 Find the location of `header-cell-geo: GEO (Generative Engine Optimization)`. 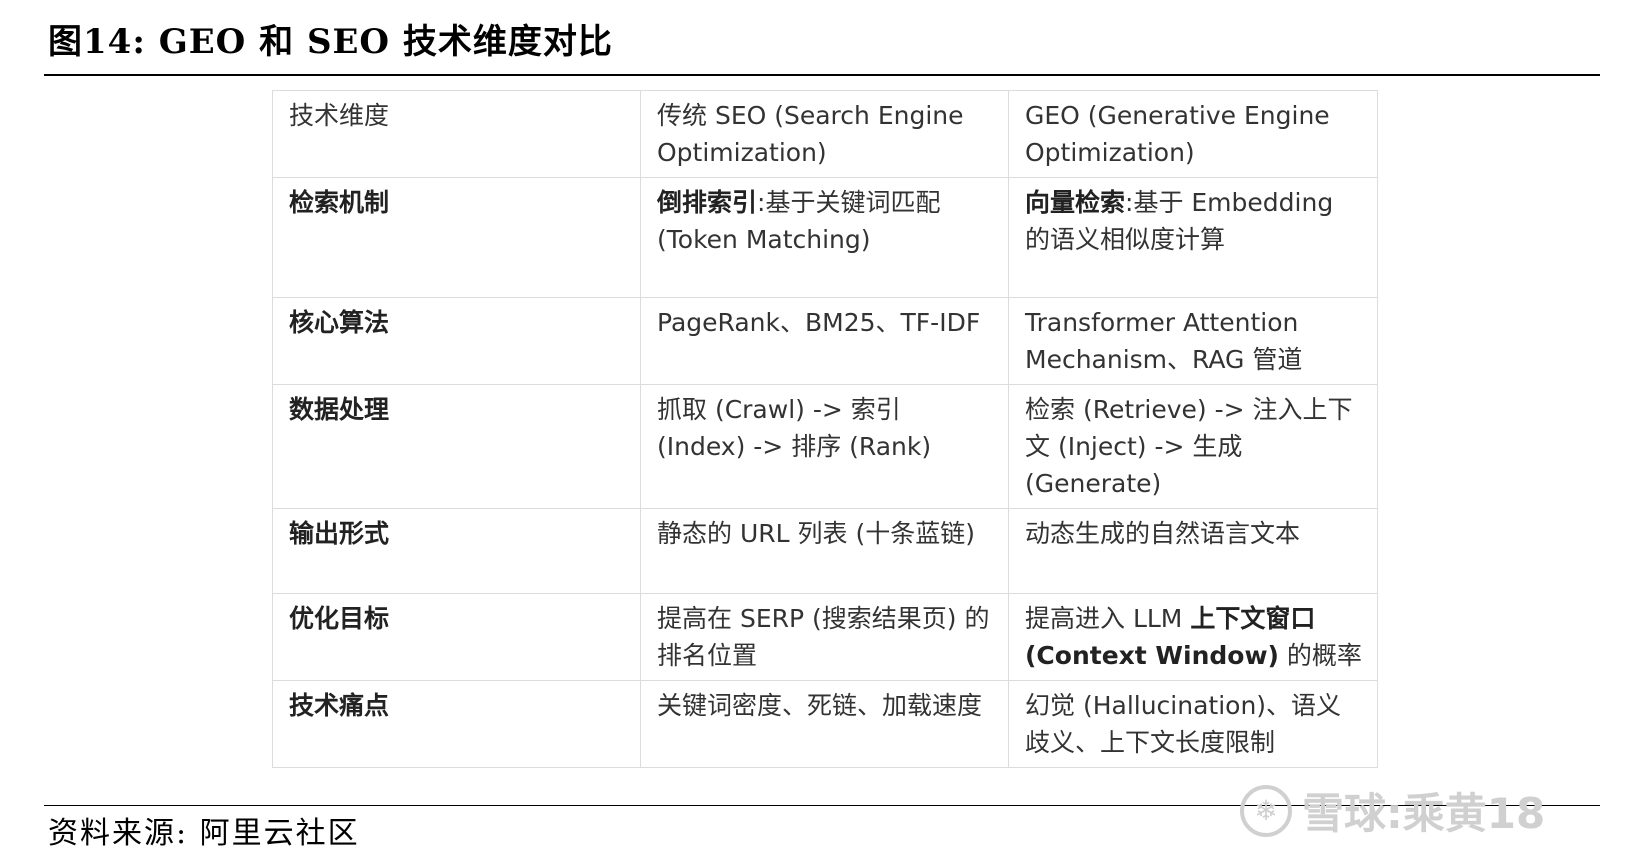

header-cell-geo: GEO (Generative Engine Optimization) is located at coordinates (1193, 134).